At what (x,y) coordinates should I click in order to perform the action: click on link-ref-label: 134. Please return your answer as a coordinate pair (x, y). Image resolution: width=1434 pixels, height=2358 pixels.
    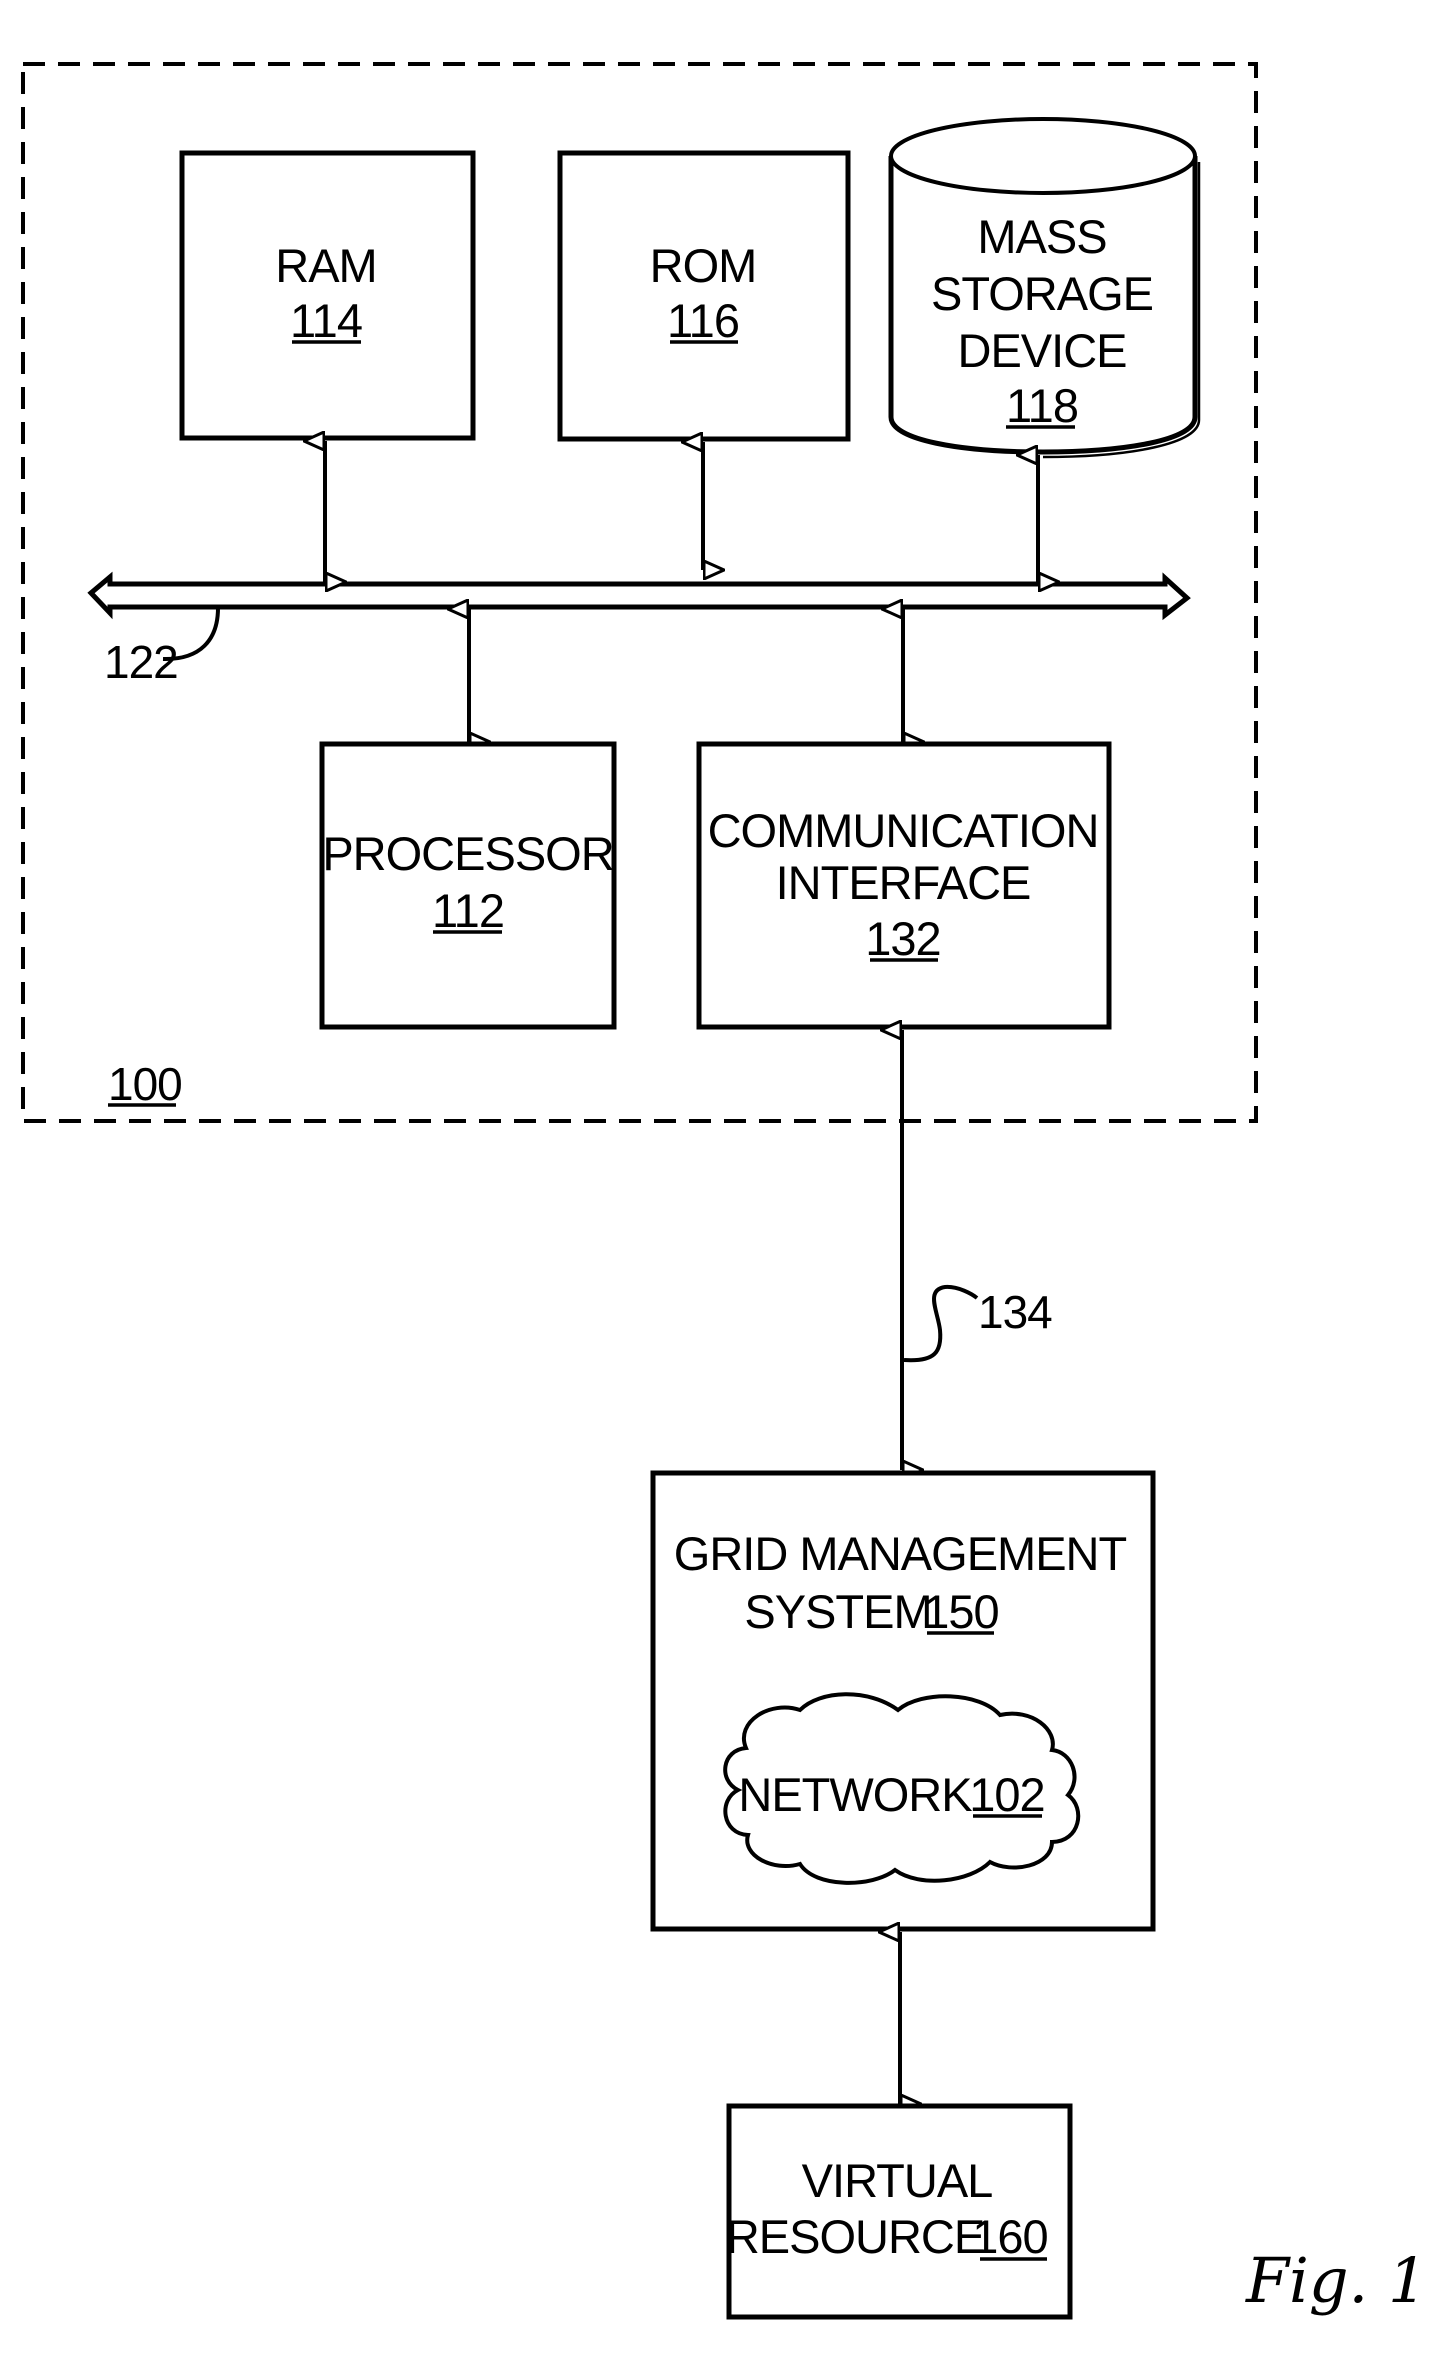
    Looking at the image, I should click on (978, 1323).